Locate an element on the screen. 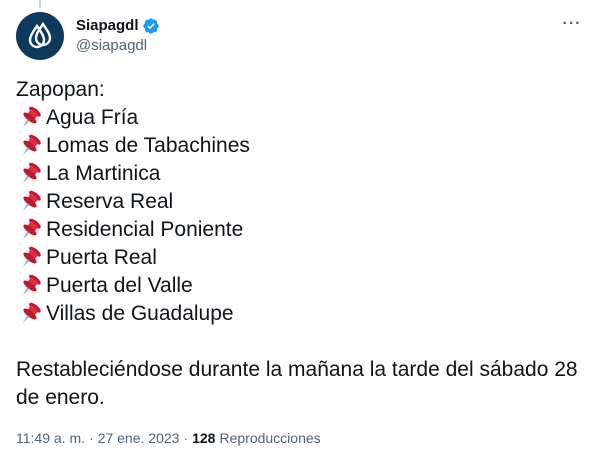  location-name: La Martinica is located at coordinates (103, 173).